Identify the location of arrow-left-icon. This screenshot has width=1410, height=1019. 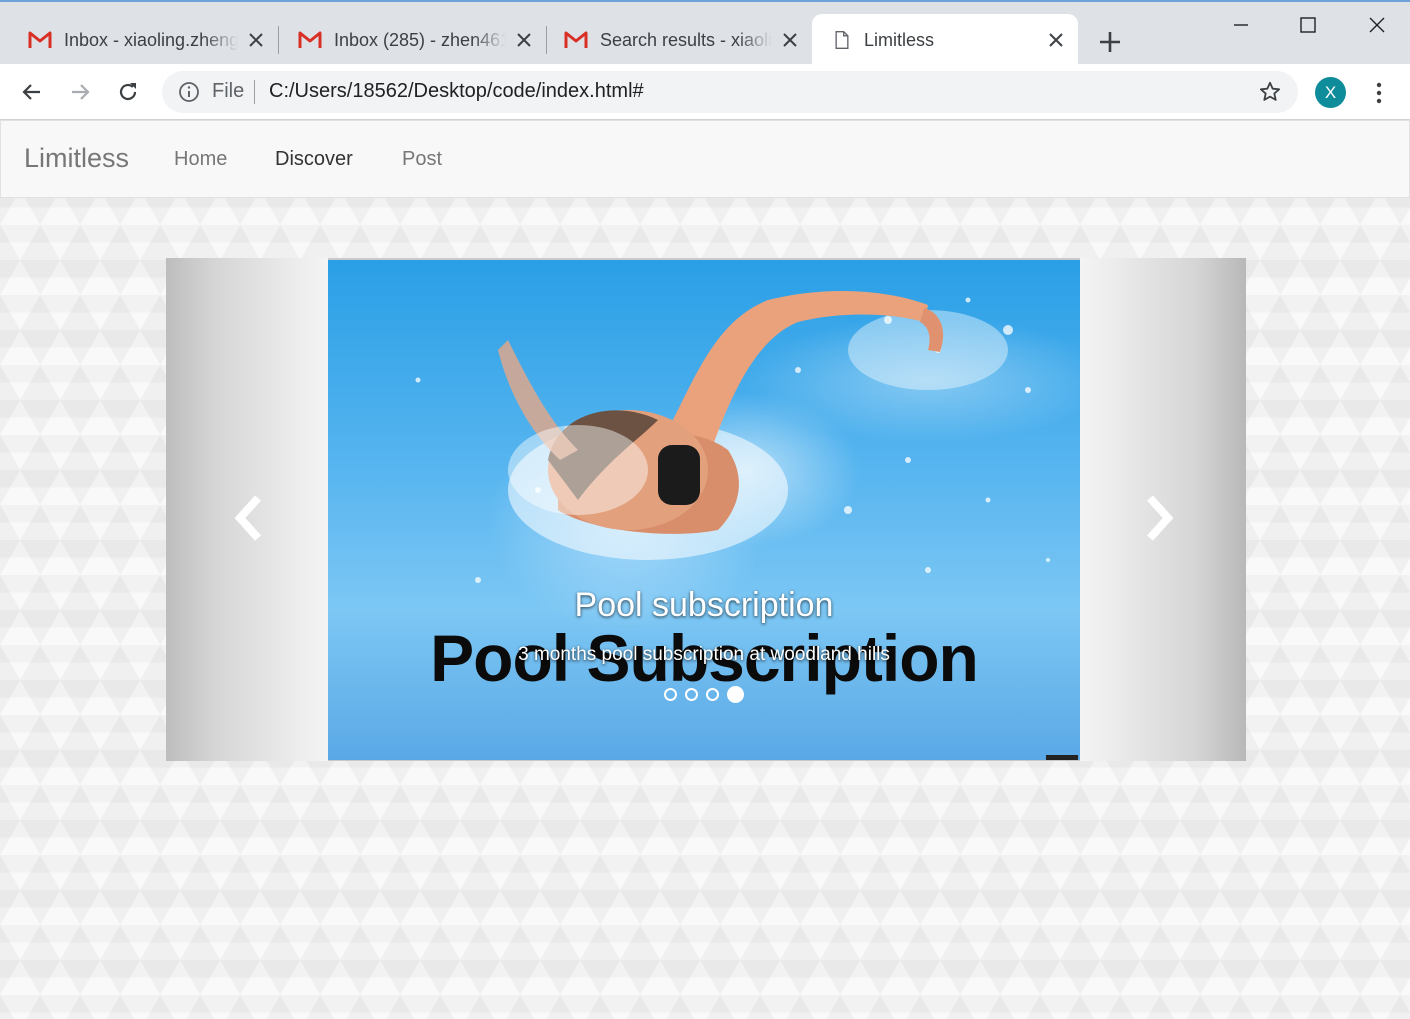
(31, 92).